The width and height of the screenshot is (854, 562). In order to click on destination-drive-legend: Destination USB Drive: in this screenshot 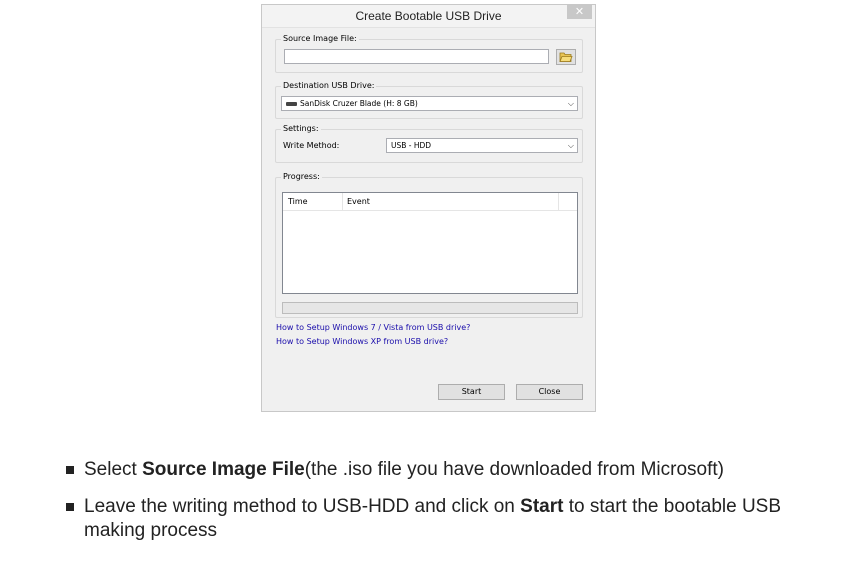, I will do `click(329, 85)`.